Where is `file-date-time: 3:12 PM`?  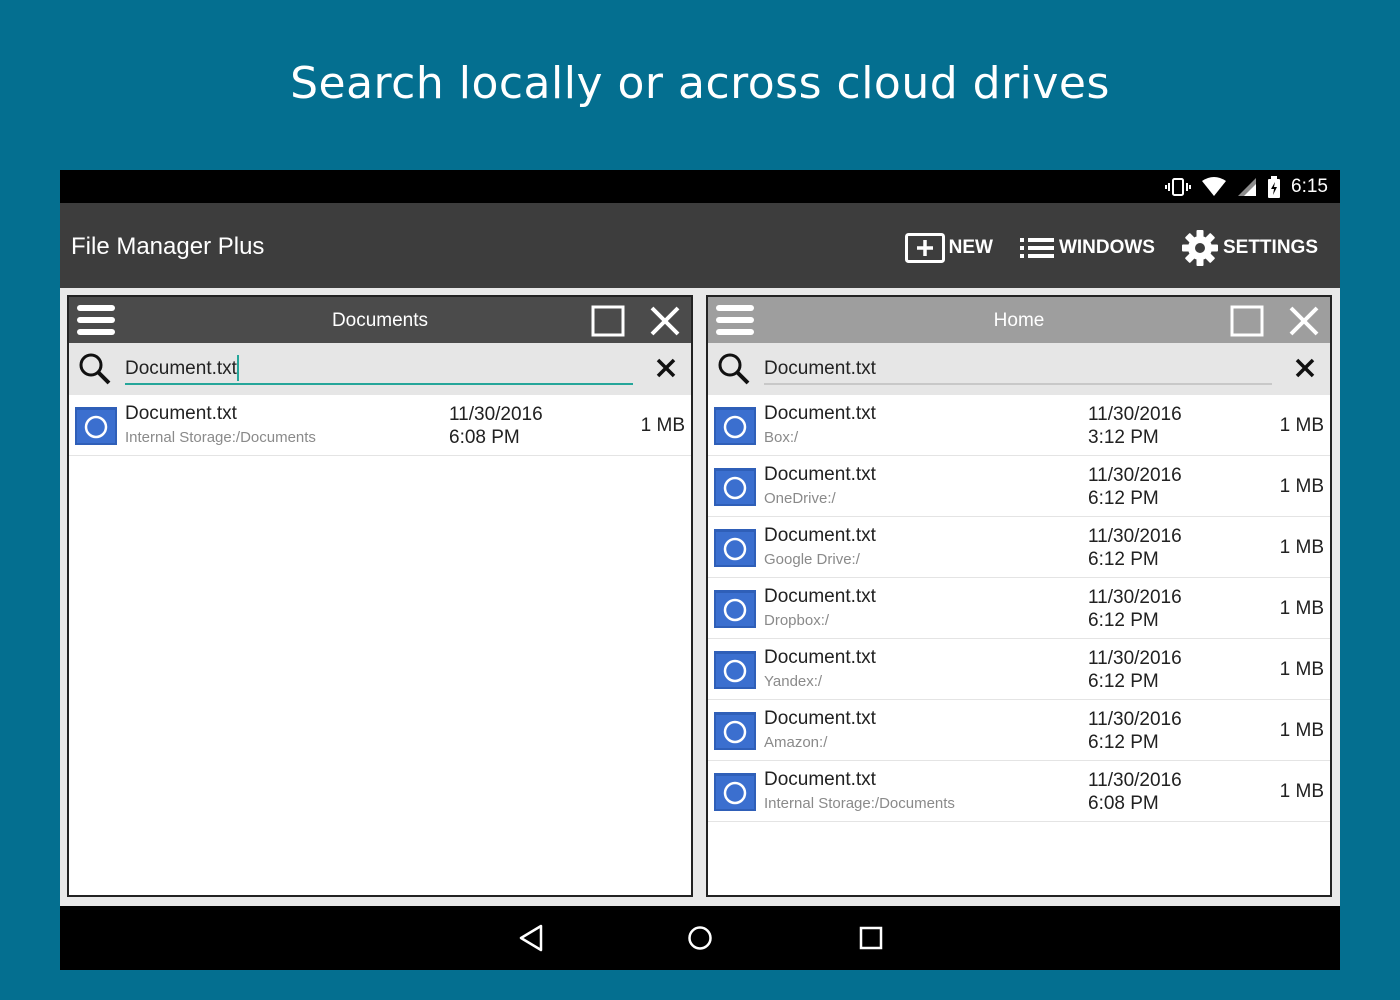 file-date-time: 3:12 PM is located at coordinates (1123, 437).